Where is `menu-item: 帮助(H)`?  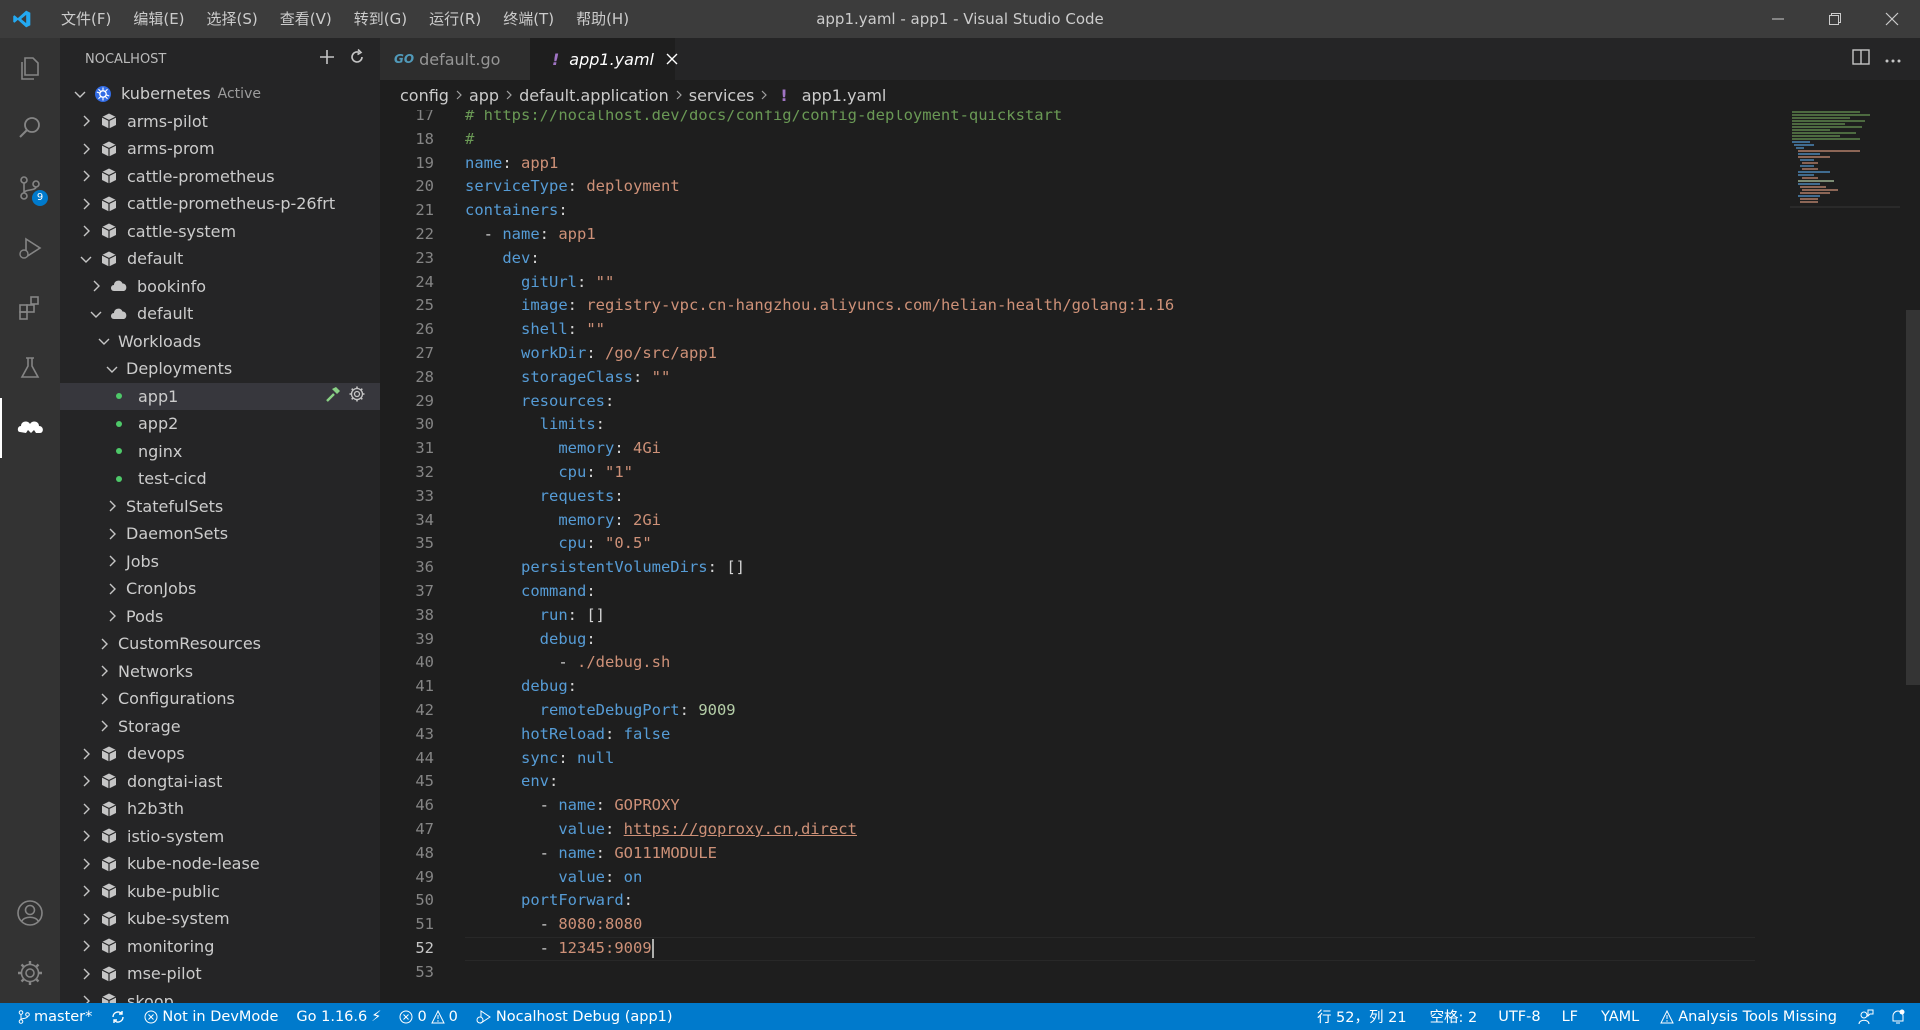 menu-item: 帮助(H) is located at coordinates (602, 19).